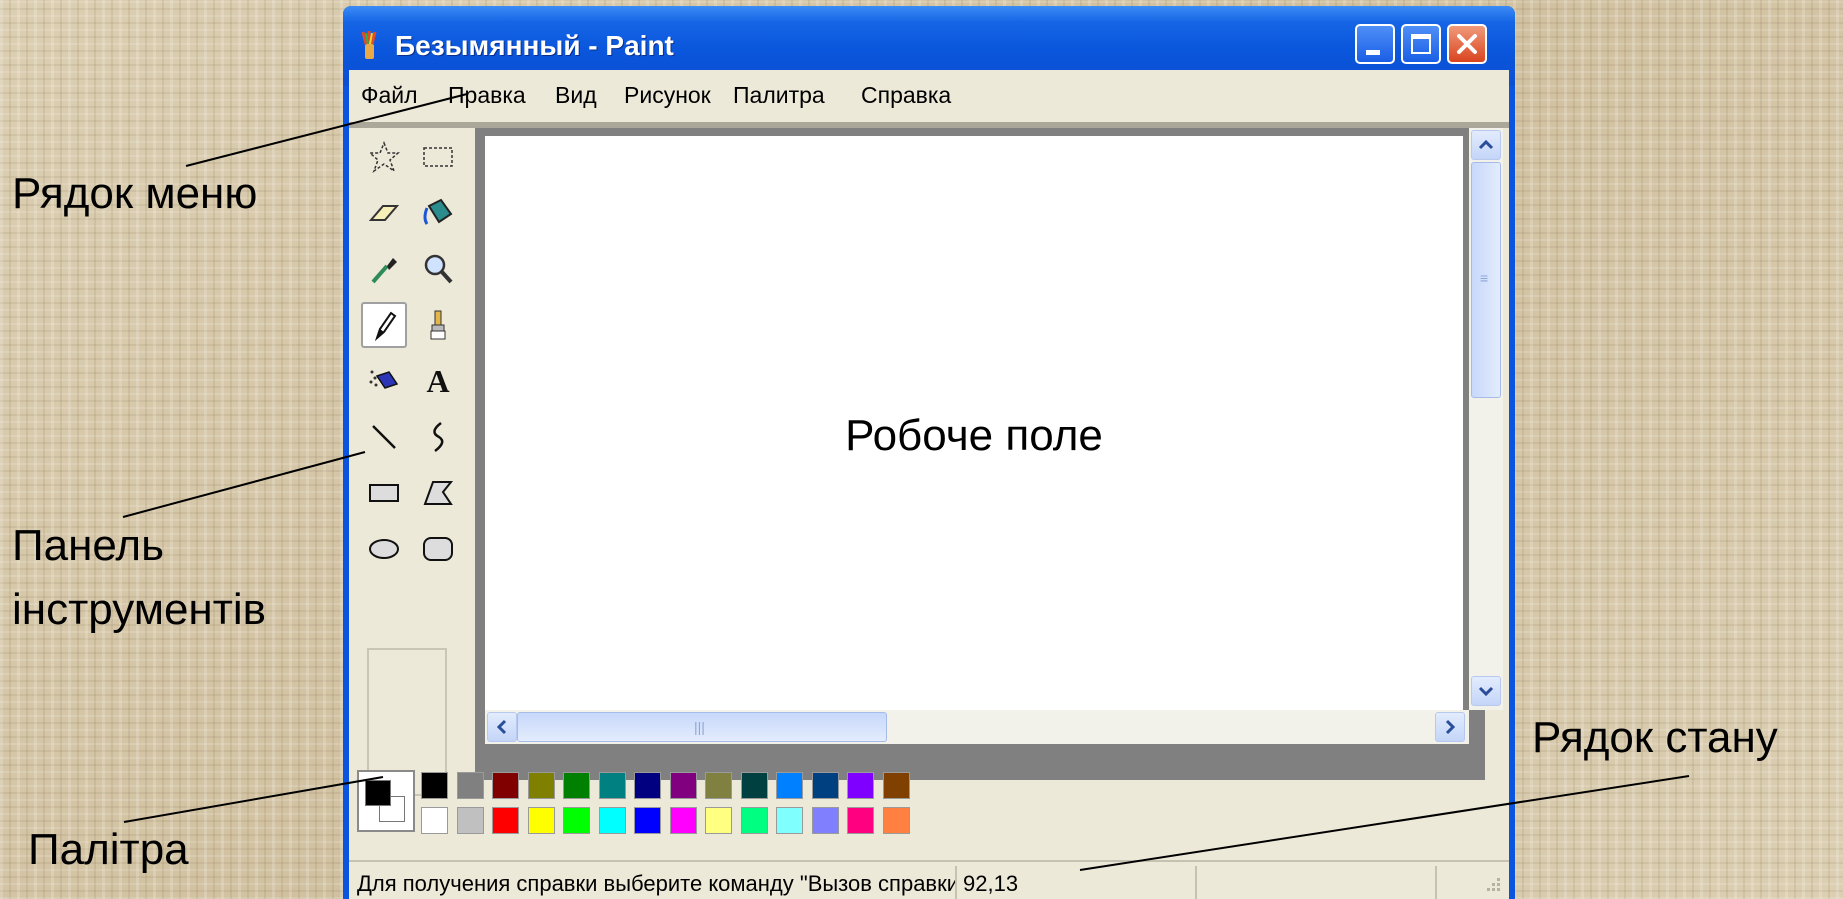 The height and width of the screenshot is (899, 1843). I want to click on tool-text: A, so click(438, 381).